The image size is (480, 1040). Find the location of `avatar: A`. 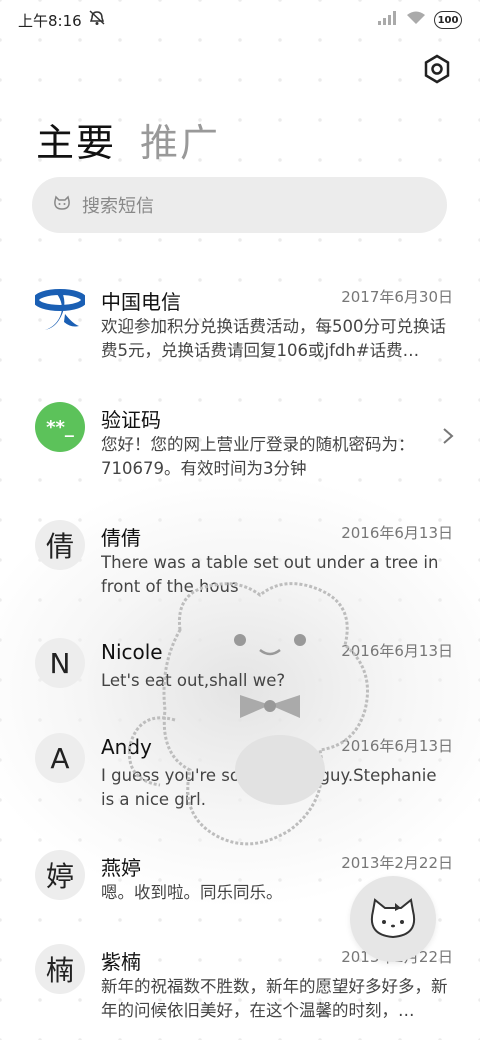

avatar: A is located at coordinates (60, 758).